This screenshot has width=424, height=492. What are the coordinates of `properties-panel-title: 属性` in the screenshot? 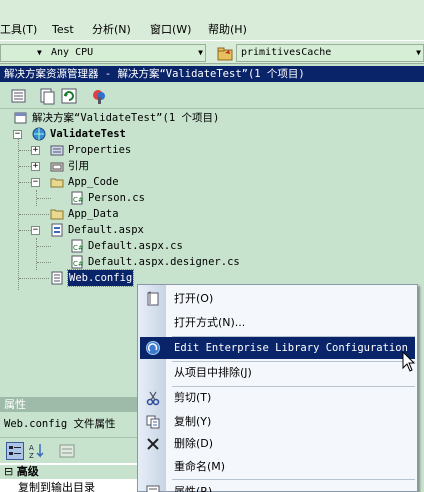 It's located at (70, 404).